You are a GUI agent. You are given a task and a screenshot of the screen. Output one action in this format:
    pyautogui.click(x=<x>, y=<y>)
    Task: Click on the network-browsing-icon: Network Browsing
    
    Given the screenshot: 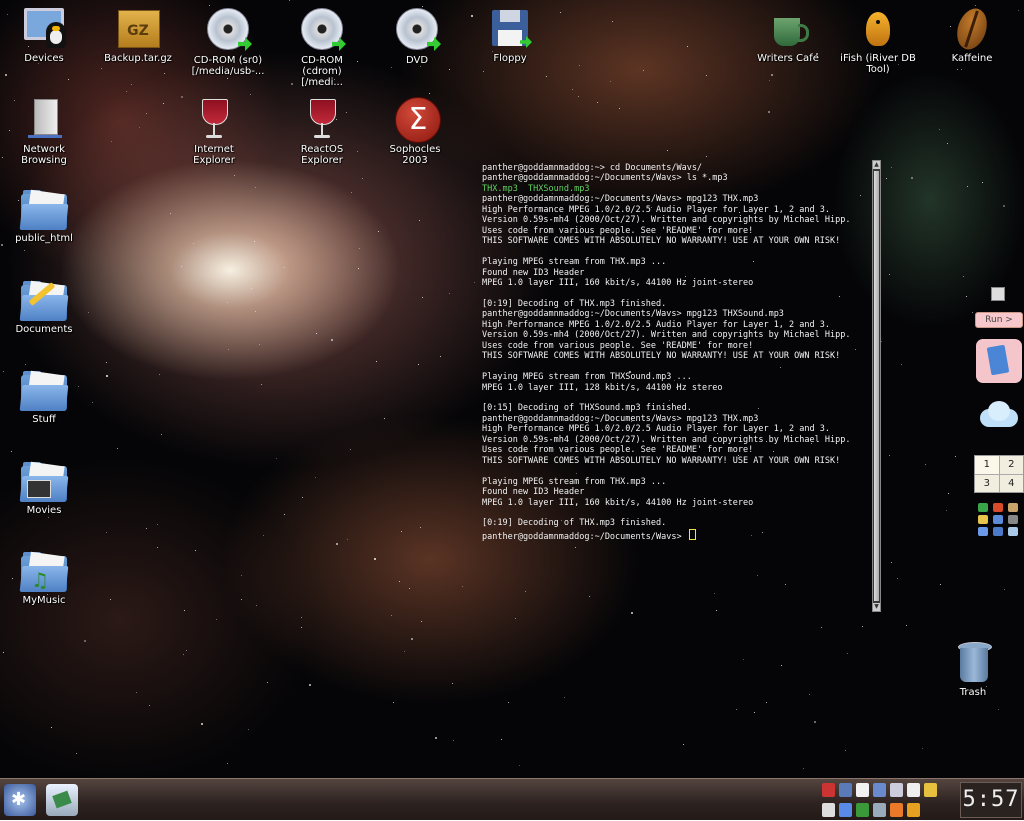 What is the action you would take?
    pyautogui.click(x=44, y=131)
    